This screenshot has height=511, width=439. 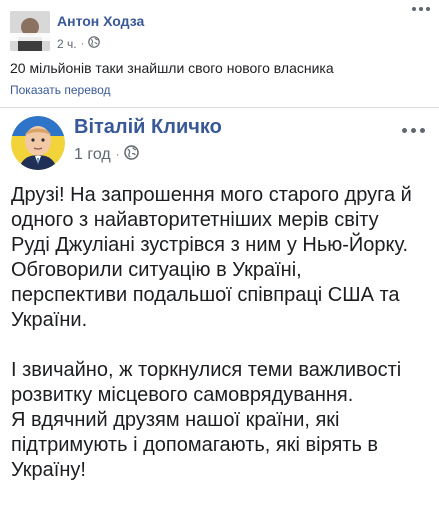 What do you see at coordinates (49, 320) in the screenshot?
I see `text-line: України.` at bounding box center [49, 320].